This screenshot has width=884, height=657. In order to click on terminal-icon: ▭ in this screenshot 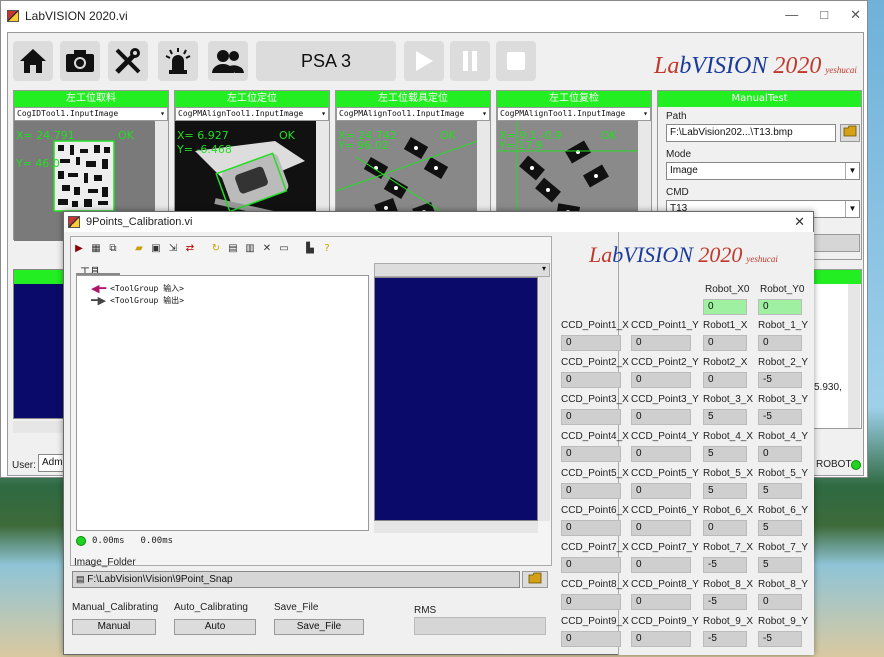, I will do `click(284, 249)`.